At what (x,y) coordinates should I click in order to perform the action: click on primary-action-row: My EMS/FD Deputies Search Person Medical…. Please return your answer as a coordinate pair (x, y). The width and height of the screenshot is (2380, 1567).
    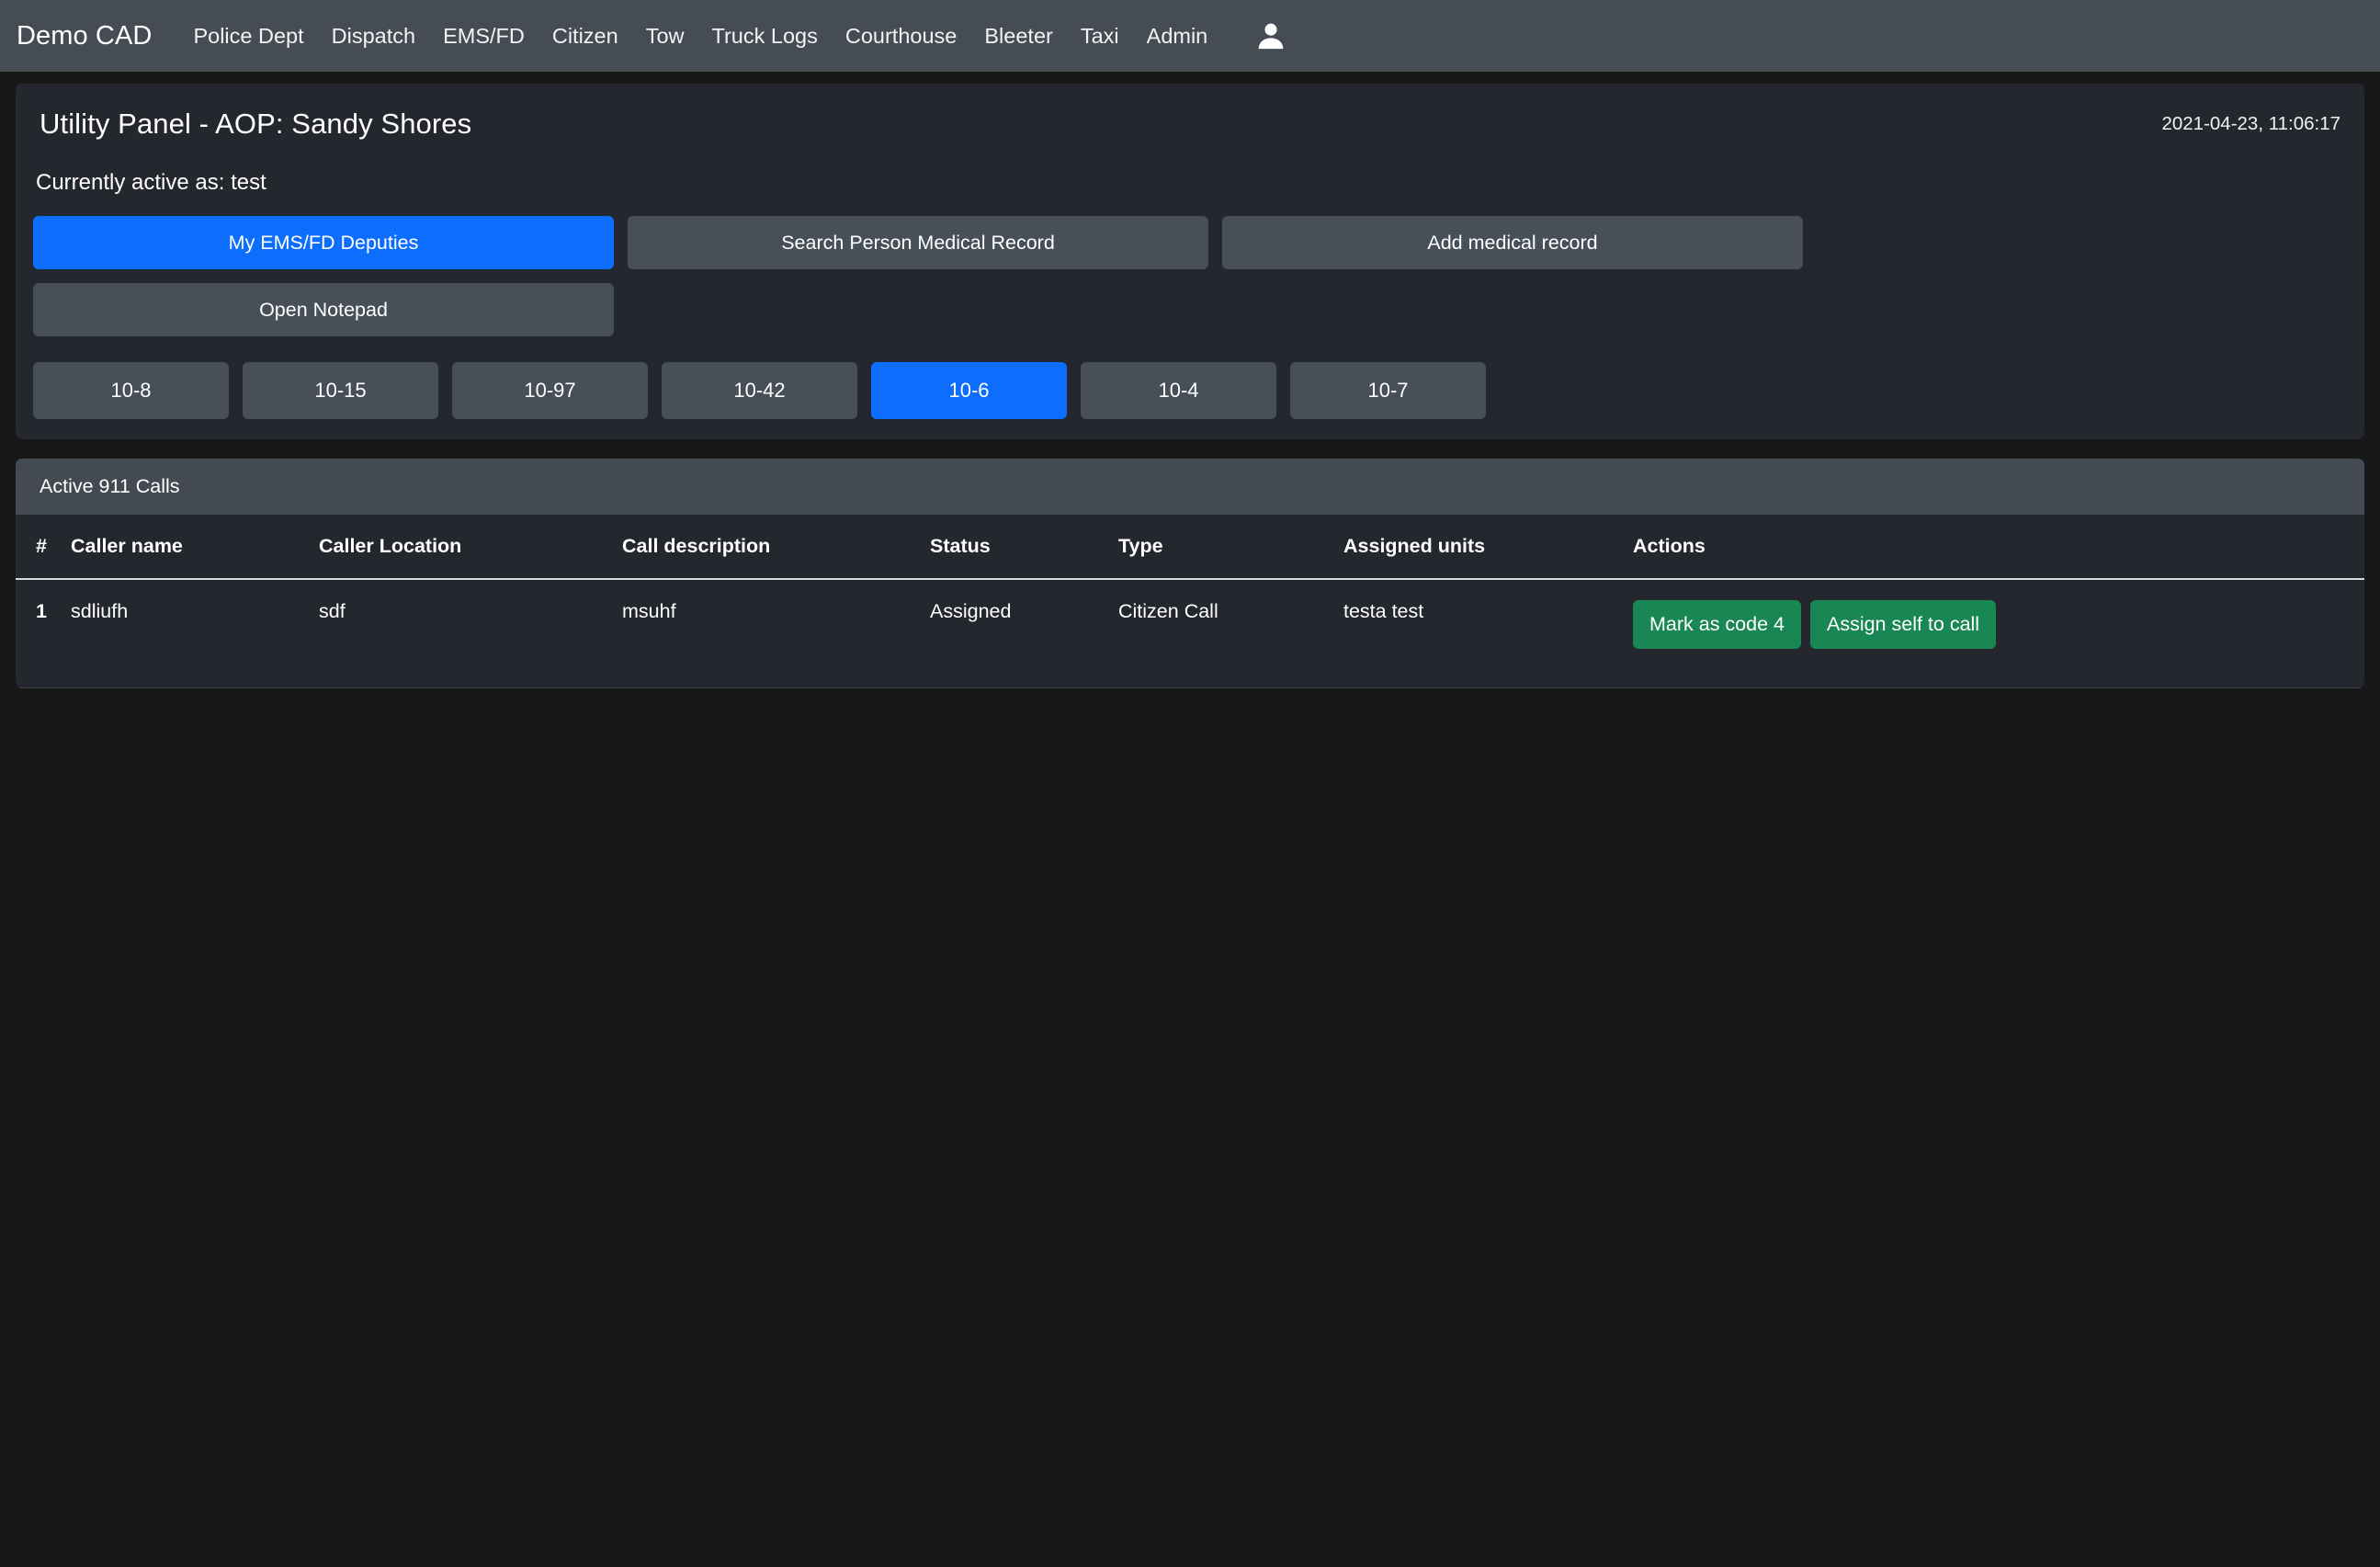
    Looking at the image, I should click on (1190, 242).